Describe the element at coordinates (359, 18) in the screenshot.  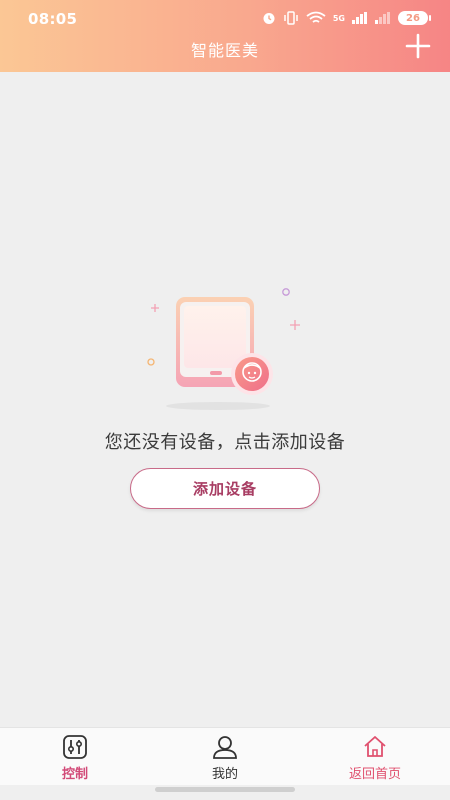
I see `signal-icon` at that location.